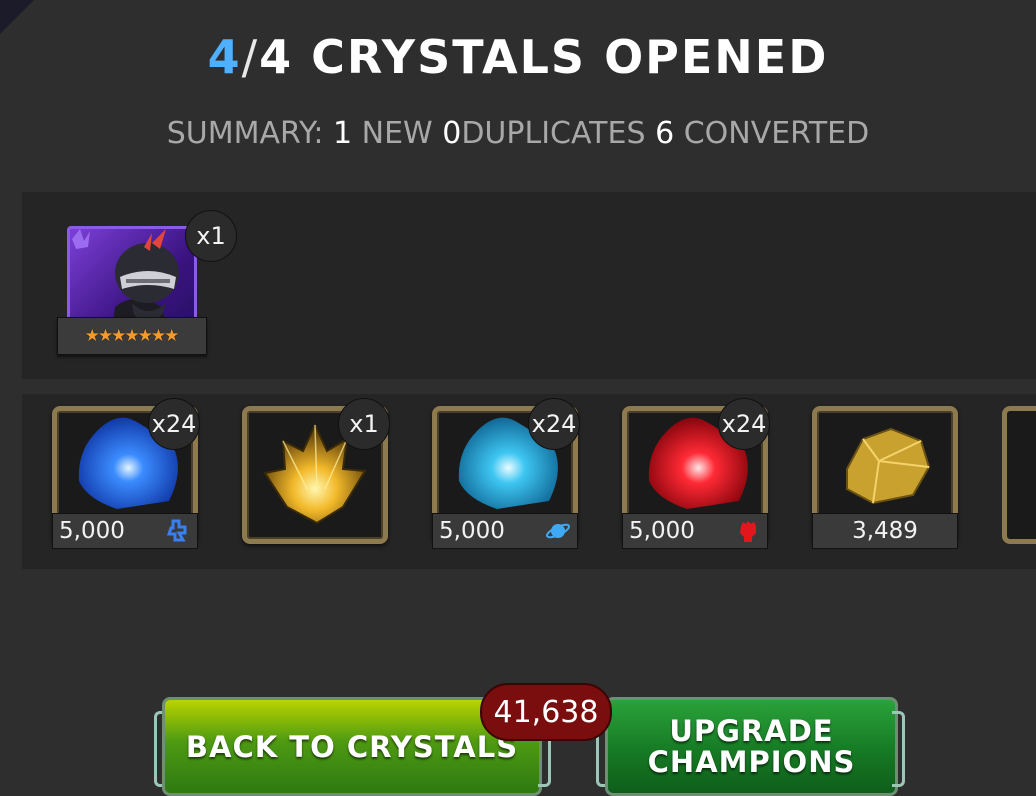 The height and width of the screenshot is (796, 1036). I want to click on corner-decoration, so click(17, 17).